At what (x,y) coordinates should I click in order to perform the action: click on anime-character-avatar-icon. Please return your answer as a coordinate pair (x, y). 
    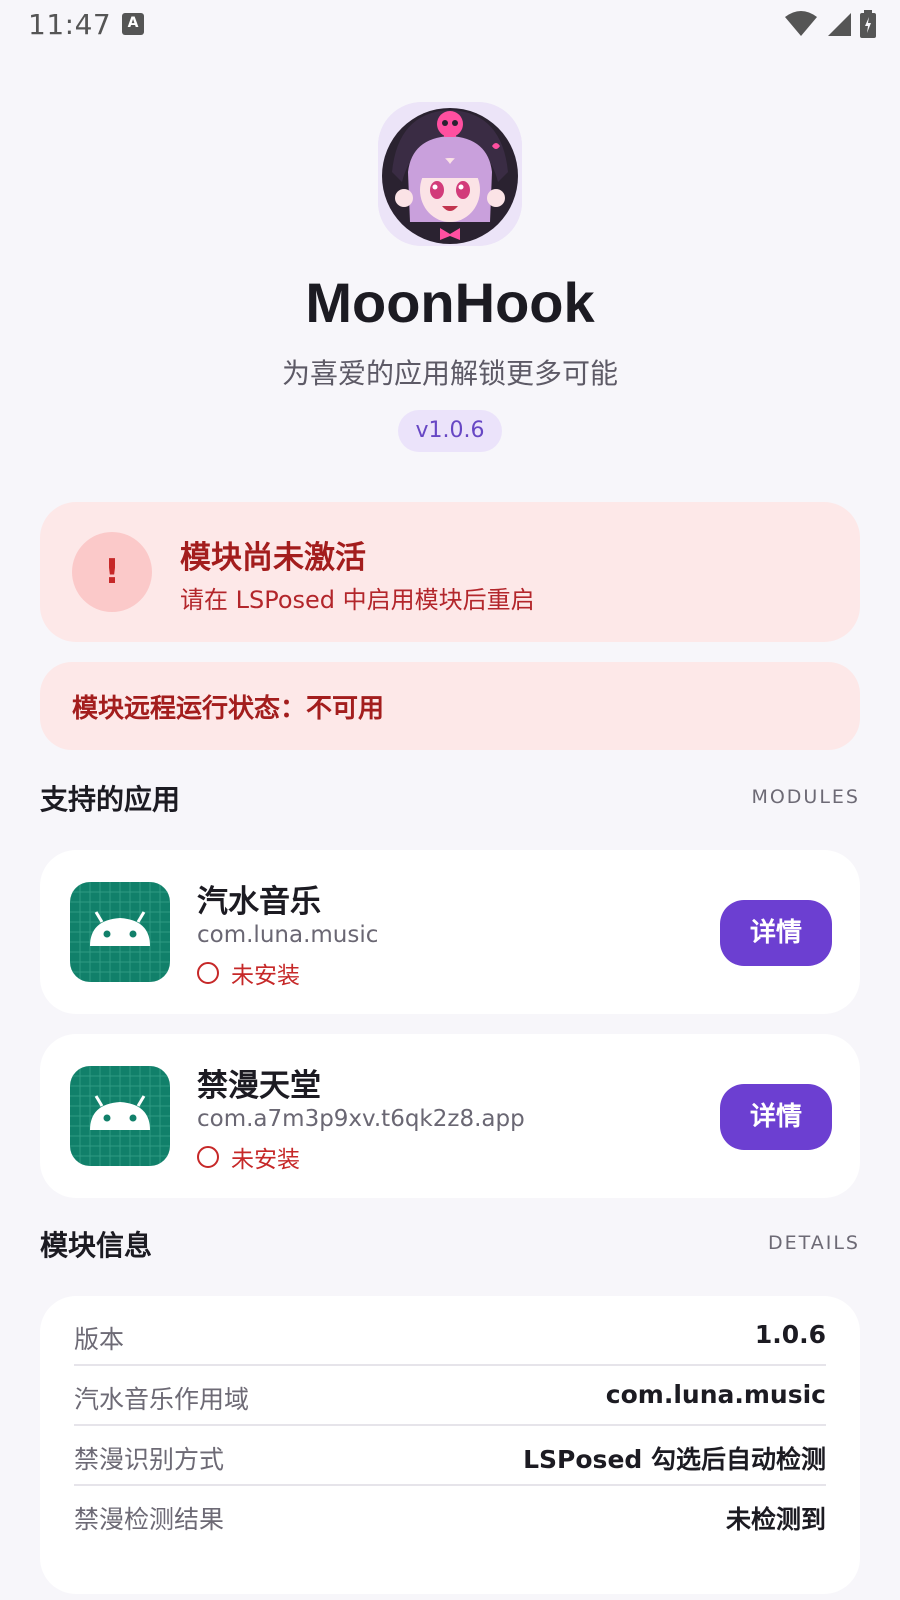
    Looking at the image, I should click on (450, 174).